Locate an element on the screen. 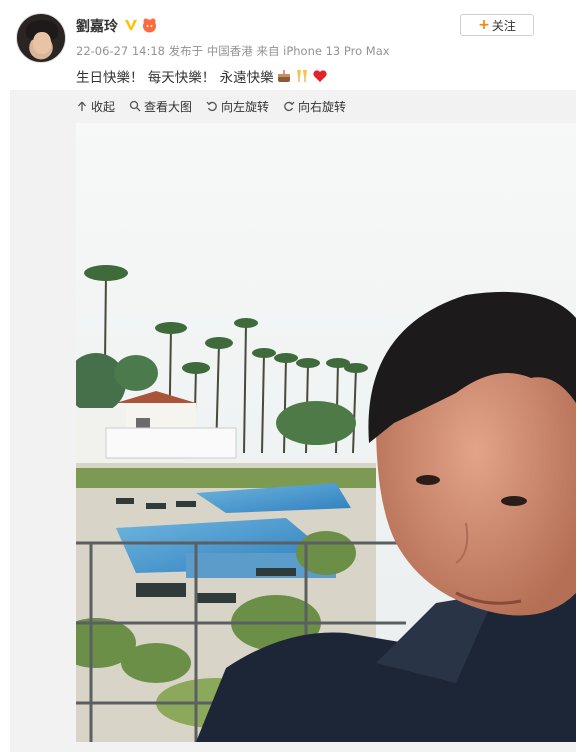 The width and height of the screenshot is (586, 752). rotate-left-button: 向左旋转 is located at coordinates (237, 106).